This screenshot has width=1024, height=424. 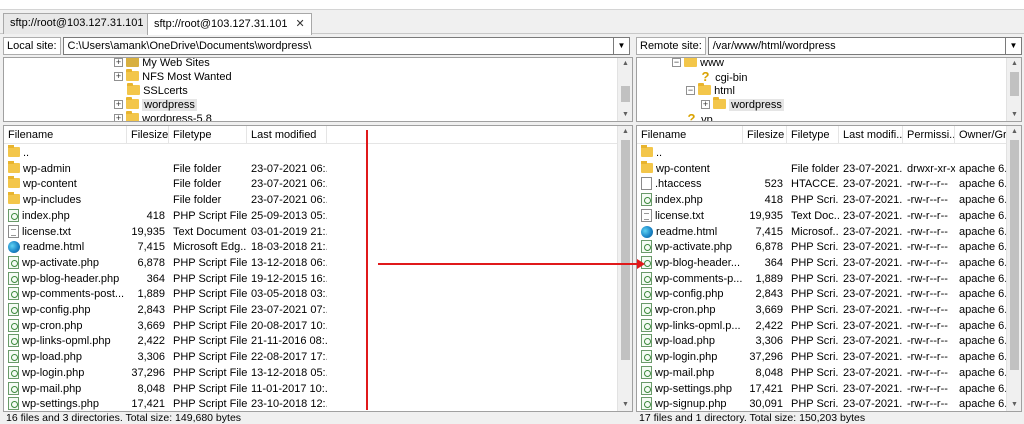 What do you see at coordinates (177, 117) in the screenshot?
I see `tree-item-label: wordpress-5.8` at bounding box center [177, 117].